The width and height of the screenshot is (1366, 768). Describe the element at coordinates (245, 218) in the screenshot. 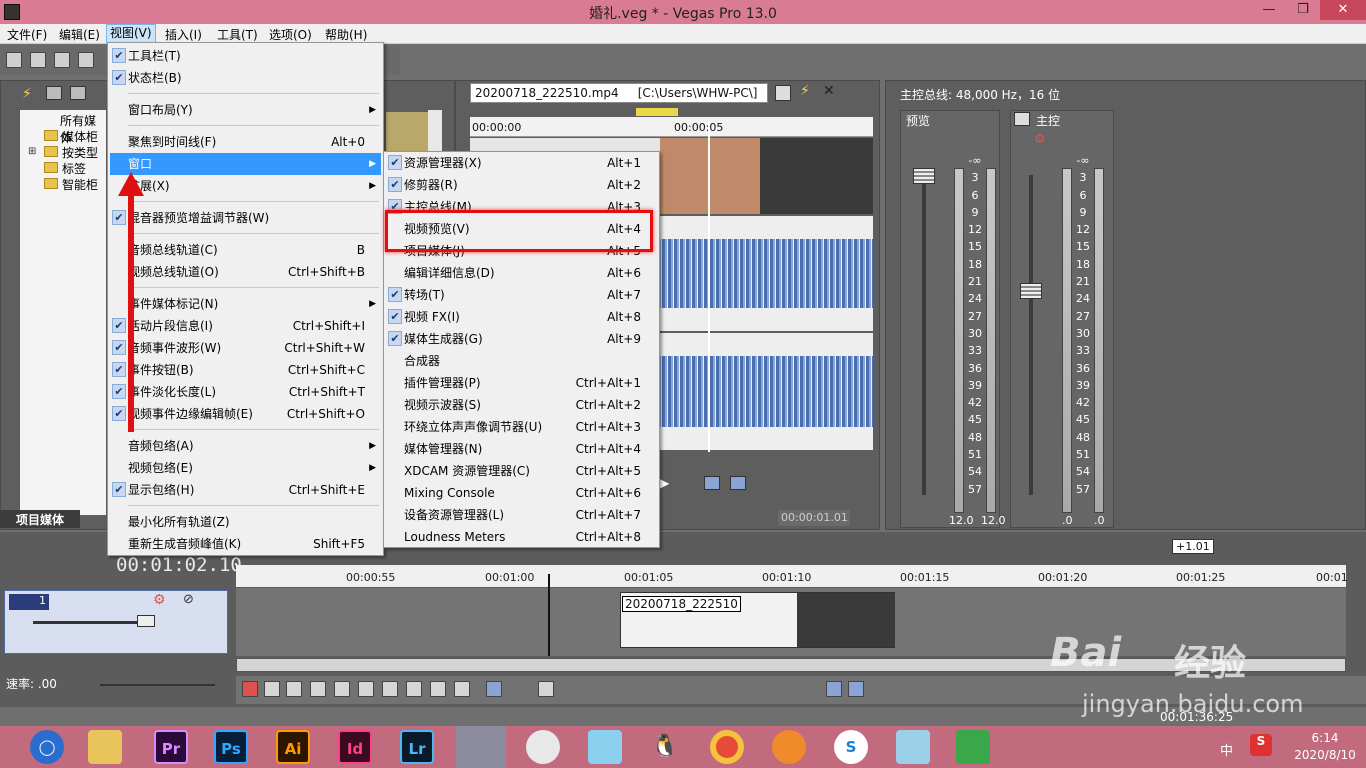

I see `view-menu-item: ✔ 混音器预览增益调节器(W)` at that location.